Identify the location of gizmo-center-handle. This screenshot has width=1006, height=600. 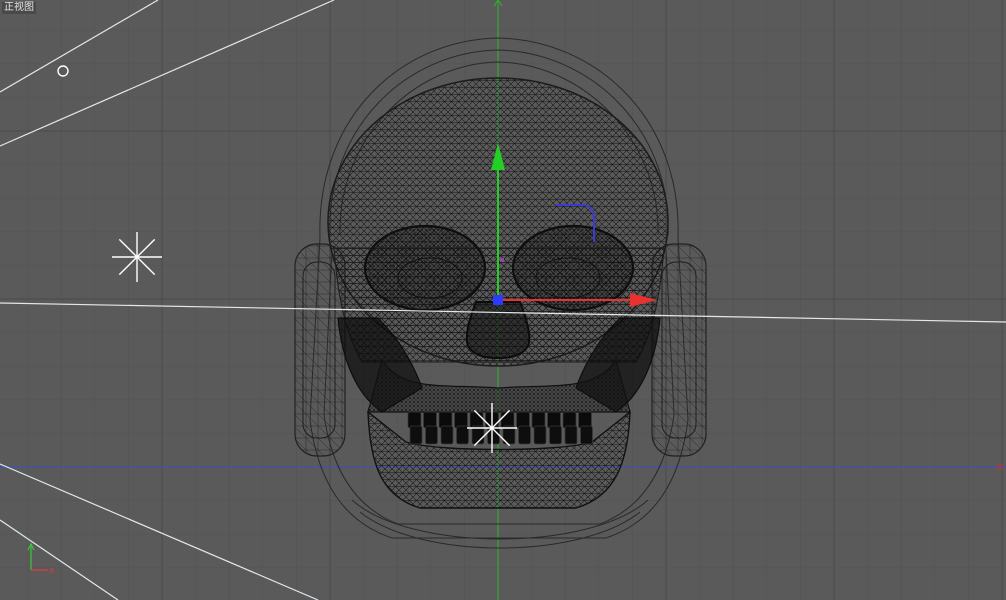
(498, 300).